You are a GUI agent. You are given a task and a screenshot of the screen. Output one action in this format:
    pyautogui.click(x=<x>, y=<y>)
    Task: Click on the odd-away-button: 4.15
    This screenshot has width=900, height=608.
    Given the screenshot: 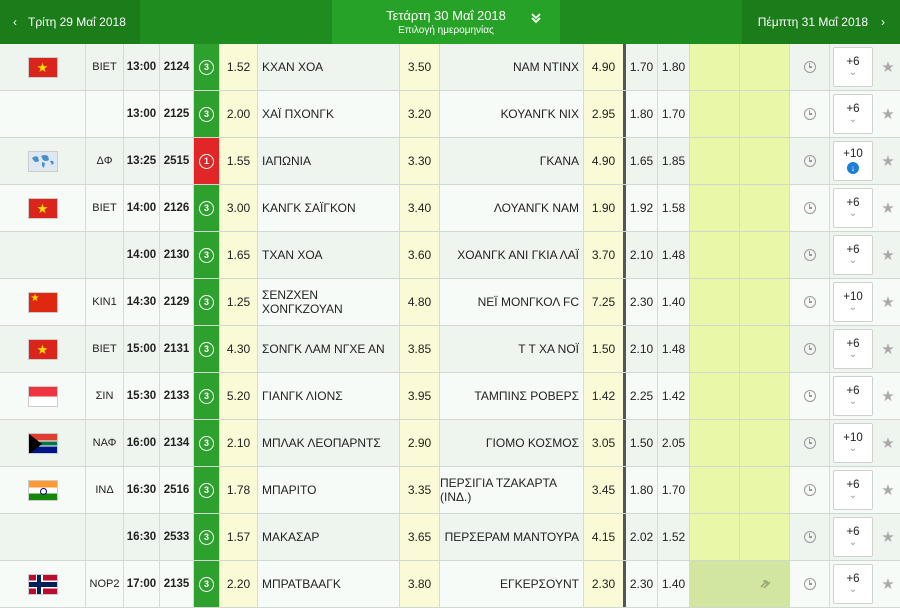 What is the action you would take?
    pyautogui.click(x=605, y=537)
    